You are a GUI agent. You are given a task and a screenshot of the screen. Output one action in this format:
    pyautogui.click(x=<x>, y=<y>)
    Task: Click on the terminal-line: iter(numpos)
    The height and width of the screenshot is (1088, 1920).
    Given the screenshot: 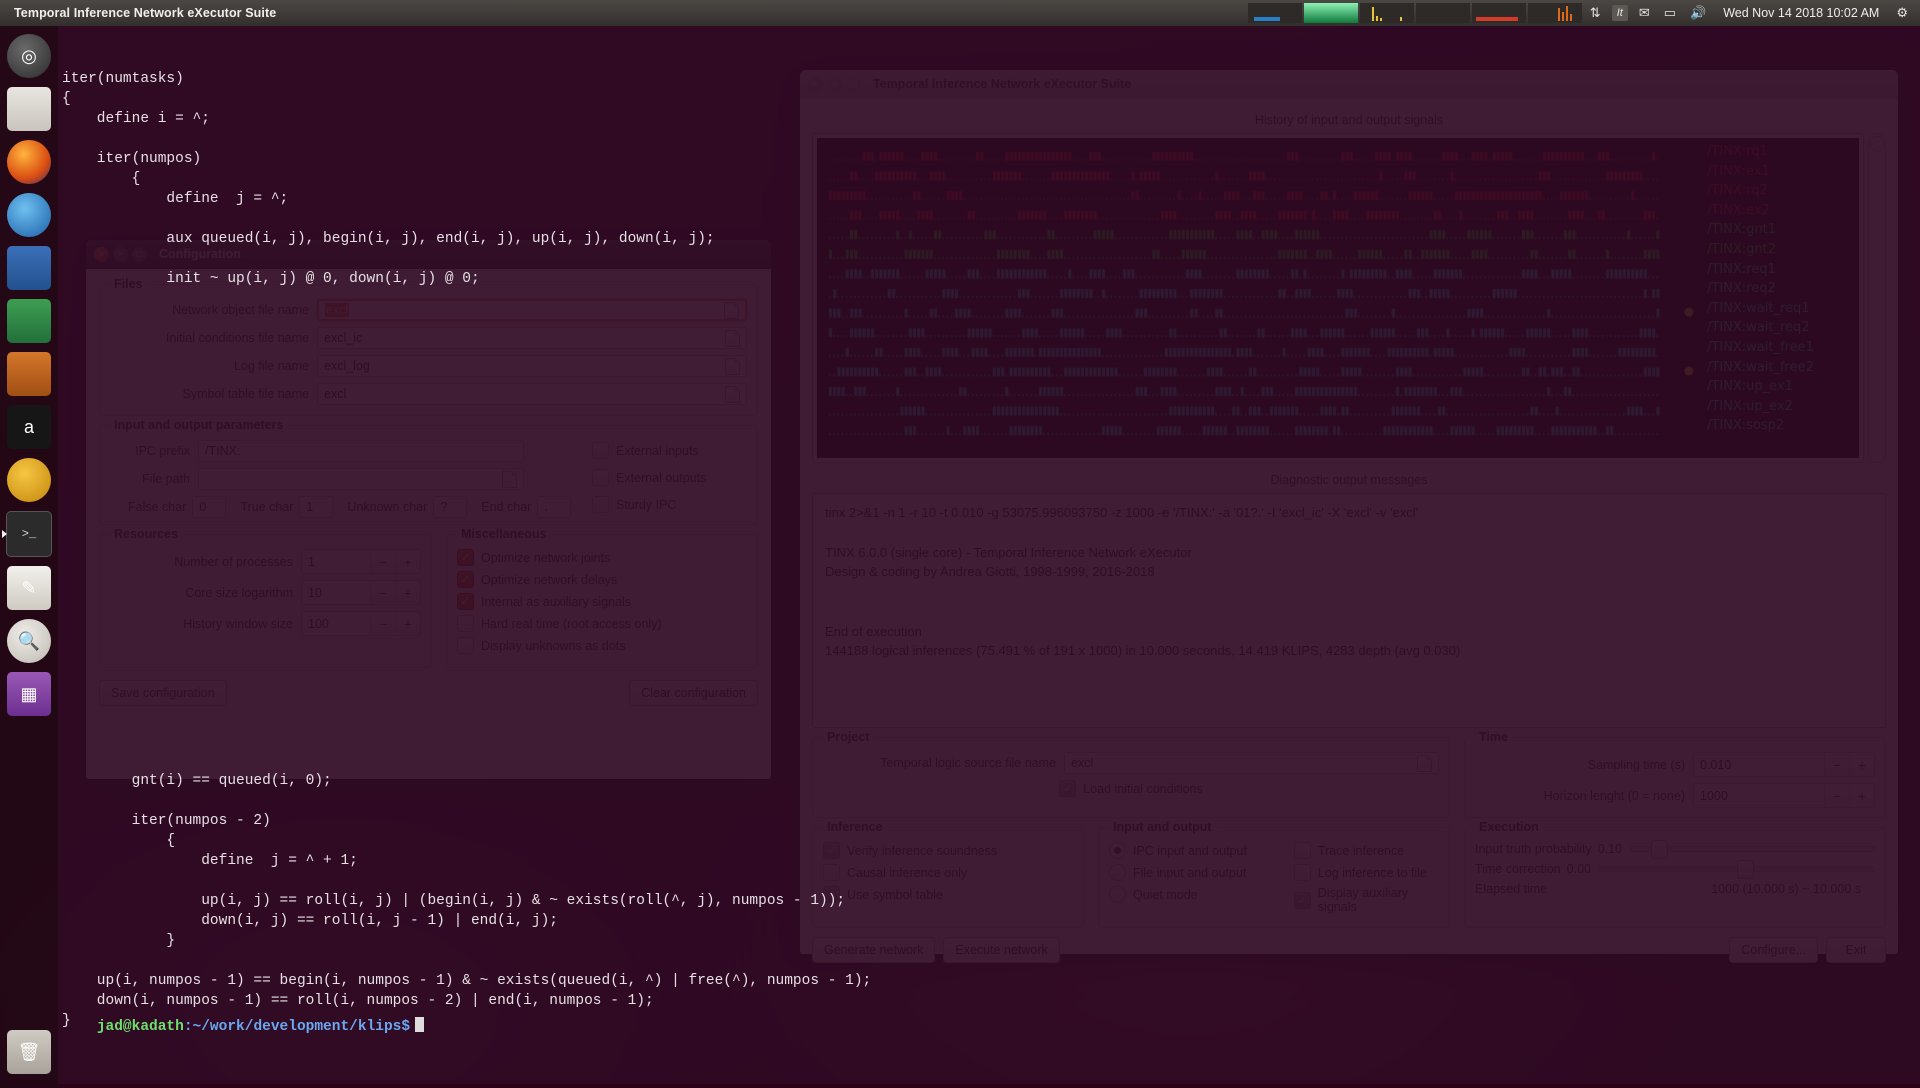 What is the action you would take?
    pyautogui.click(x=132, y=158)
    